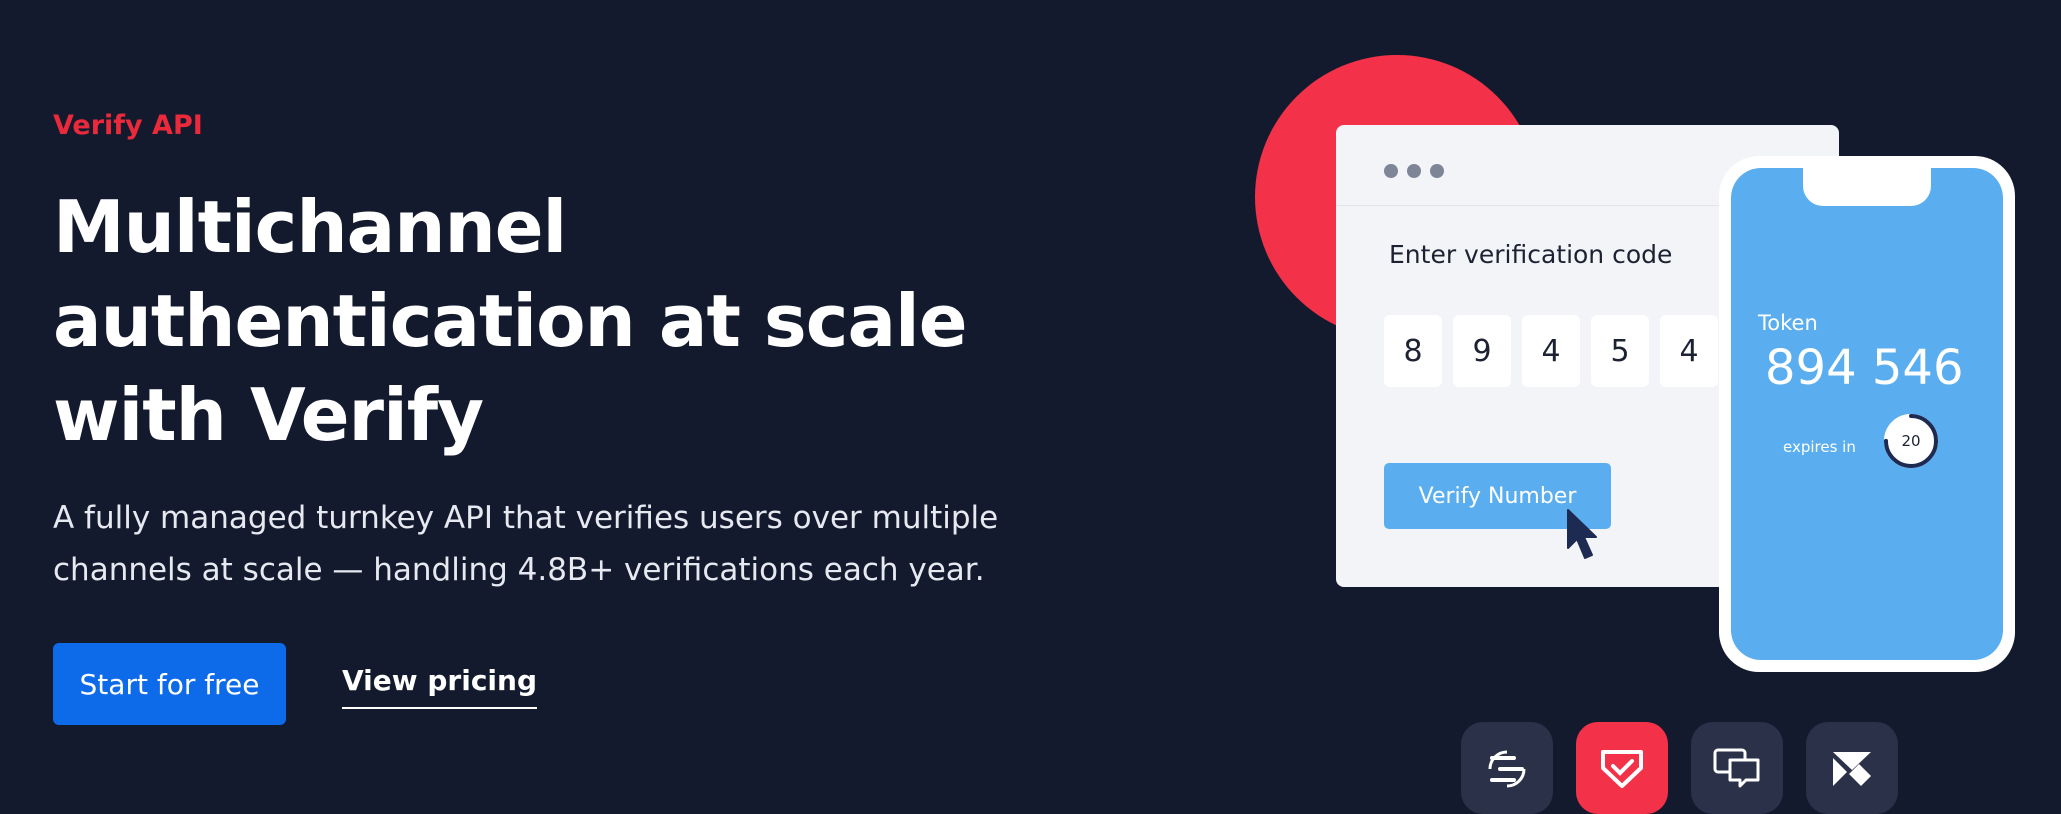  Describe the element at coordinates (1620, 351) in the screenshot. I see `code-digit: 5` at that location.